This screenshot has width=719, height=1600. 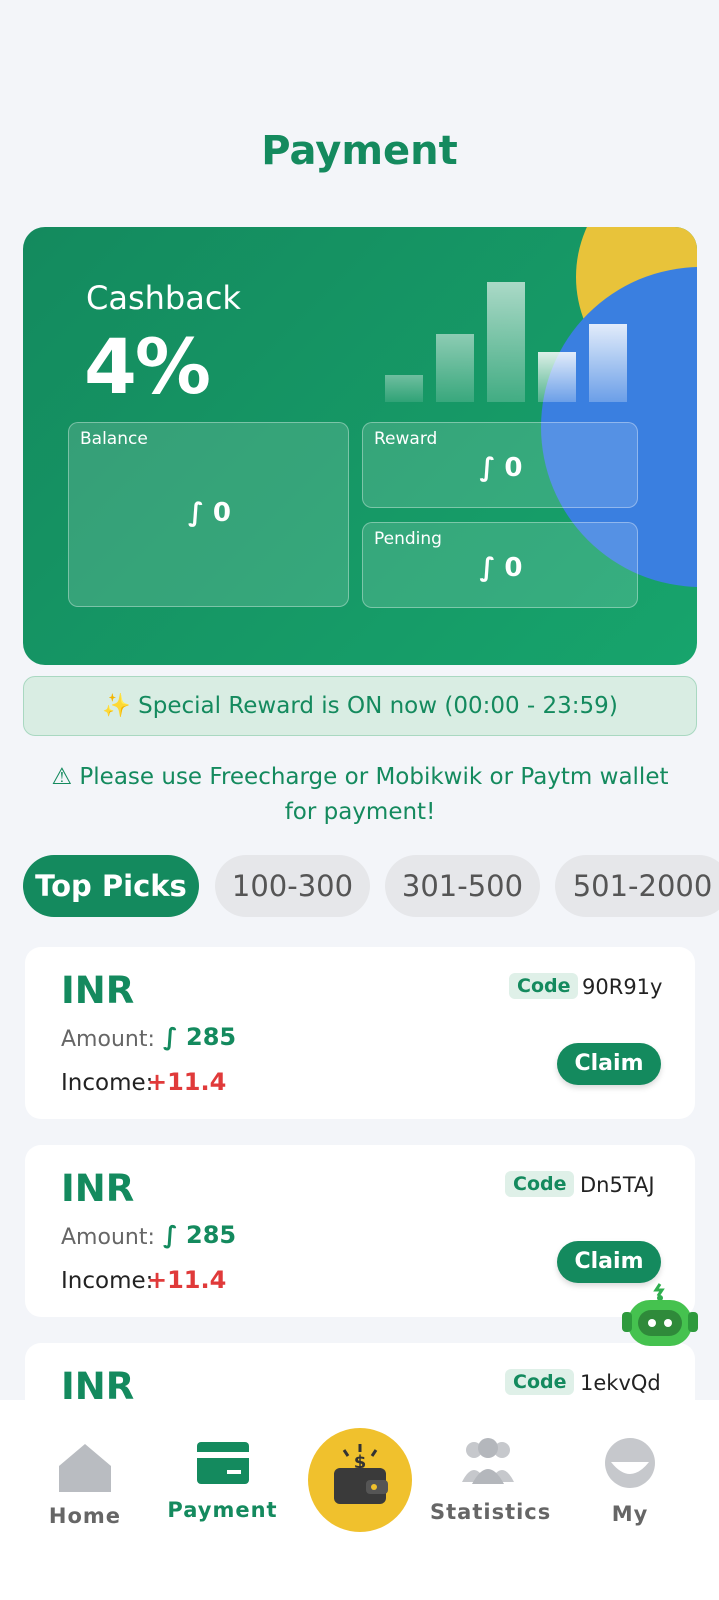 I want to click on nav-payment-label: Payment, so click(x=222, y=1510).